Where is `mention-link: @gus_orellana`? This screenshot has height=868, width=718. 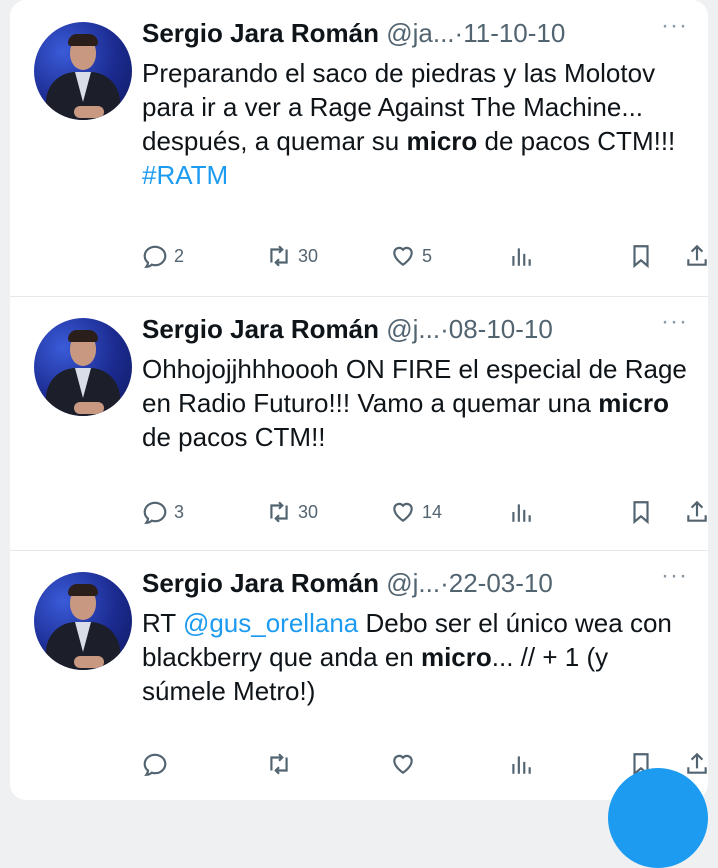 mention-link: @gus_orellana is located at coordinates (270, 623).